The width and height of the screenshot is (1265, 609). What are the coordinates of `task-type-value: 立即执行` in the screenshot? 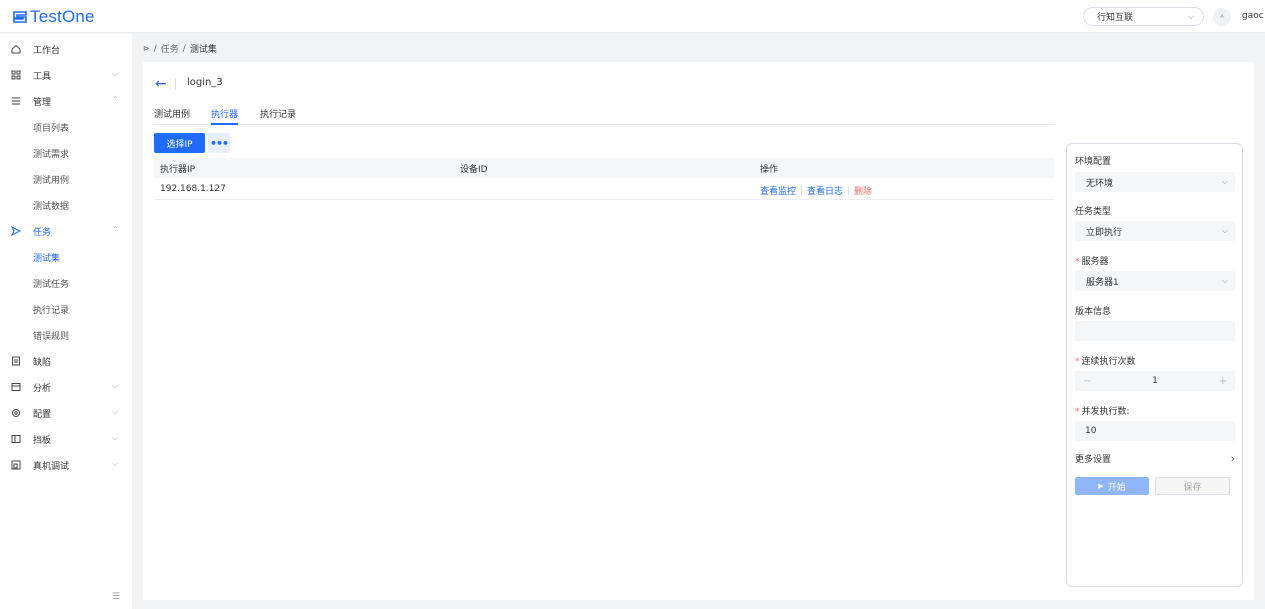 It's located at (1104, 232).